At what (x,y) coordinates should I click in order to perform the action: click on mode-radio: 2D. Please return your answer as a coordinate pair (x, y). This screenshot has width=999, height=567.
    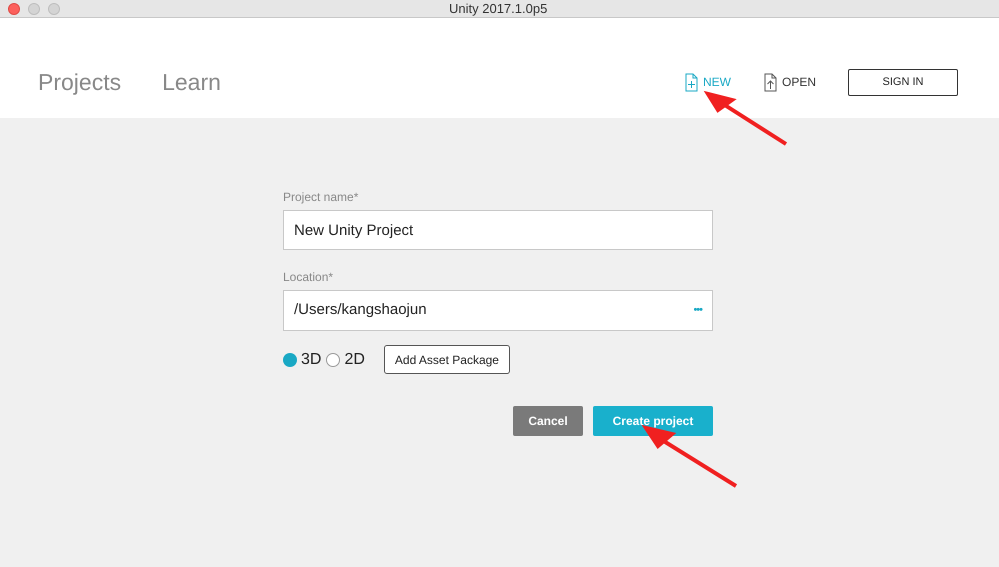
    Looking at the image, I should click on (345, 360).